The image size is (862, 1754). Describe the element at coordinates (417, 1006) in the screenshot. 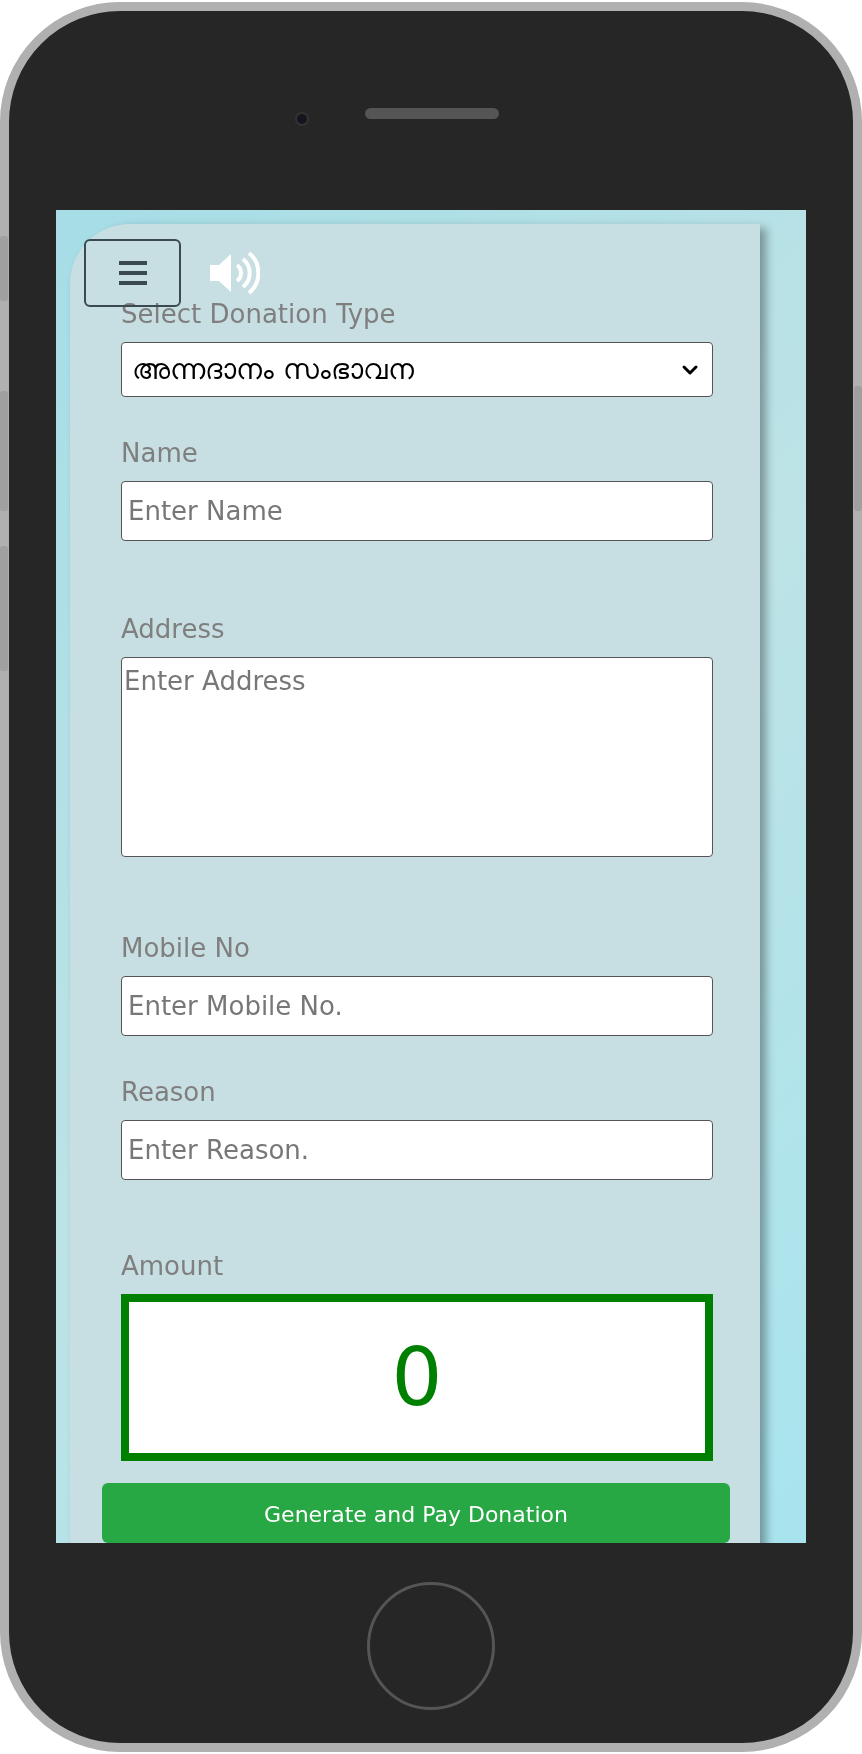

I see `input-field: Enter Mobile No.` at that location.